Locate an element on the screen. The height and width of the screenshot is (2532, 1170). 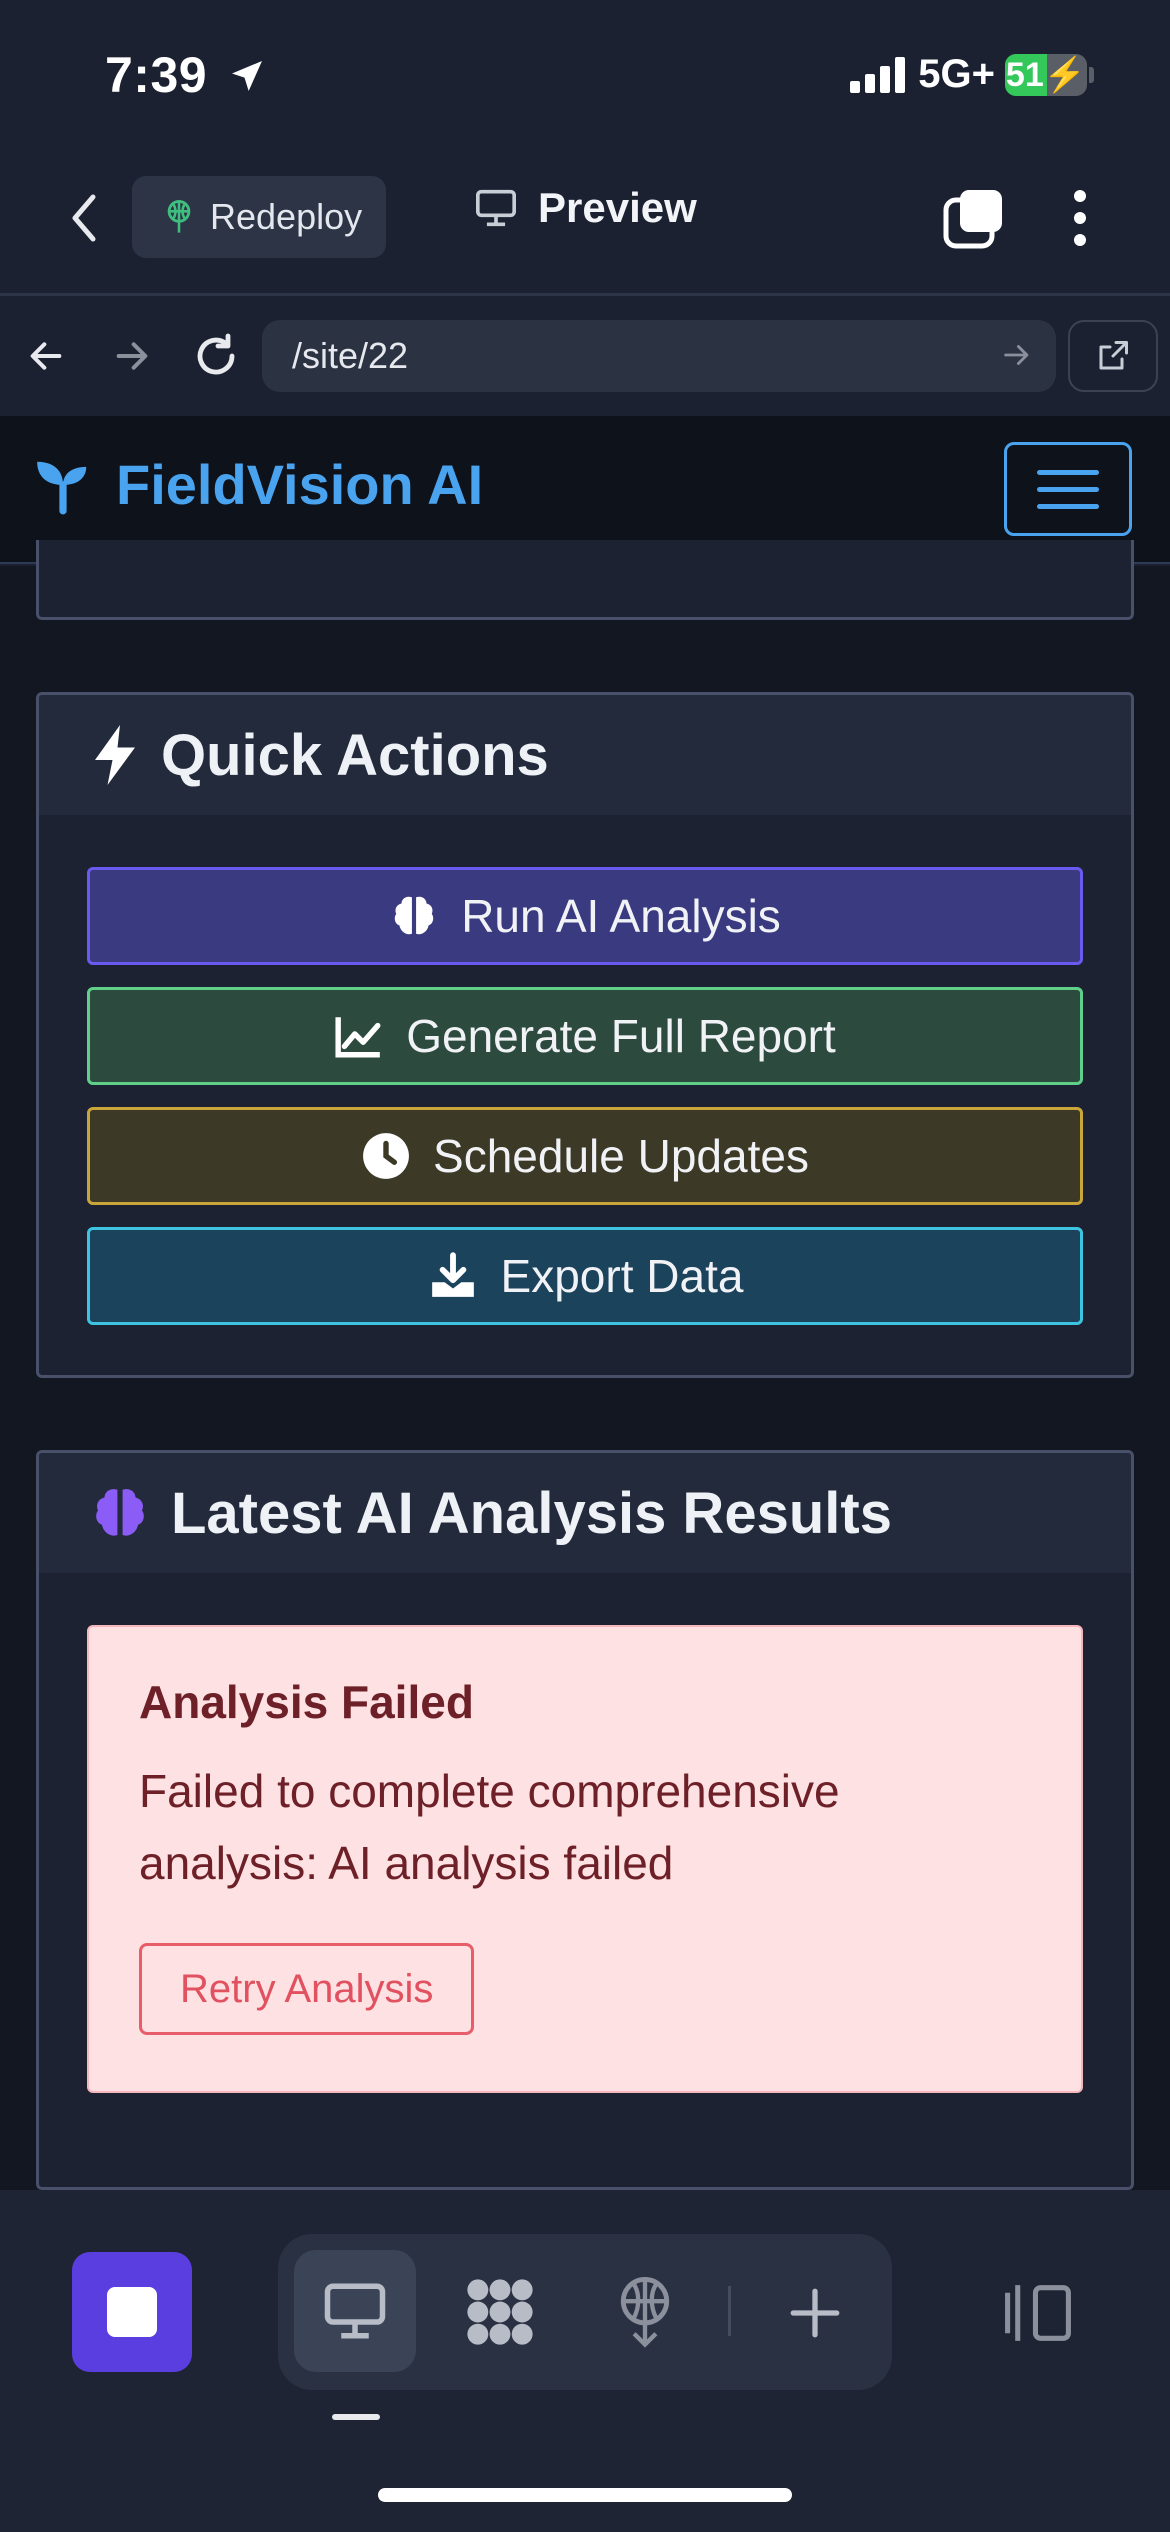
export-data-button: Export Data is located at coordinates (585, 1276).